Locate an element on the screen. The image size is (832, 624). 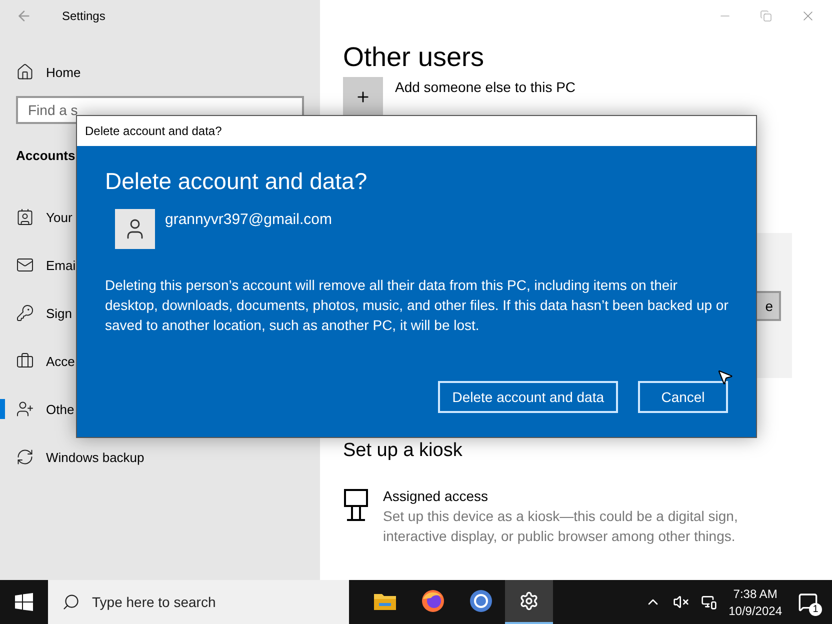
dialog-message: Deleting this person’s account will remove all their data from this PC, including items on their desktop, downloads, documents, photos, music, and other files. If this data hasn’t been backed up or saved to another location, such as another PC, it will be lost. is located at coordinates (417, 305).